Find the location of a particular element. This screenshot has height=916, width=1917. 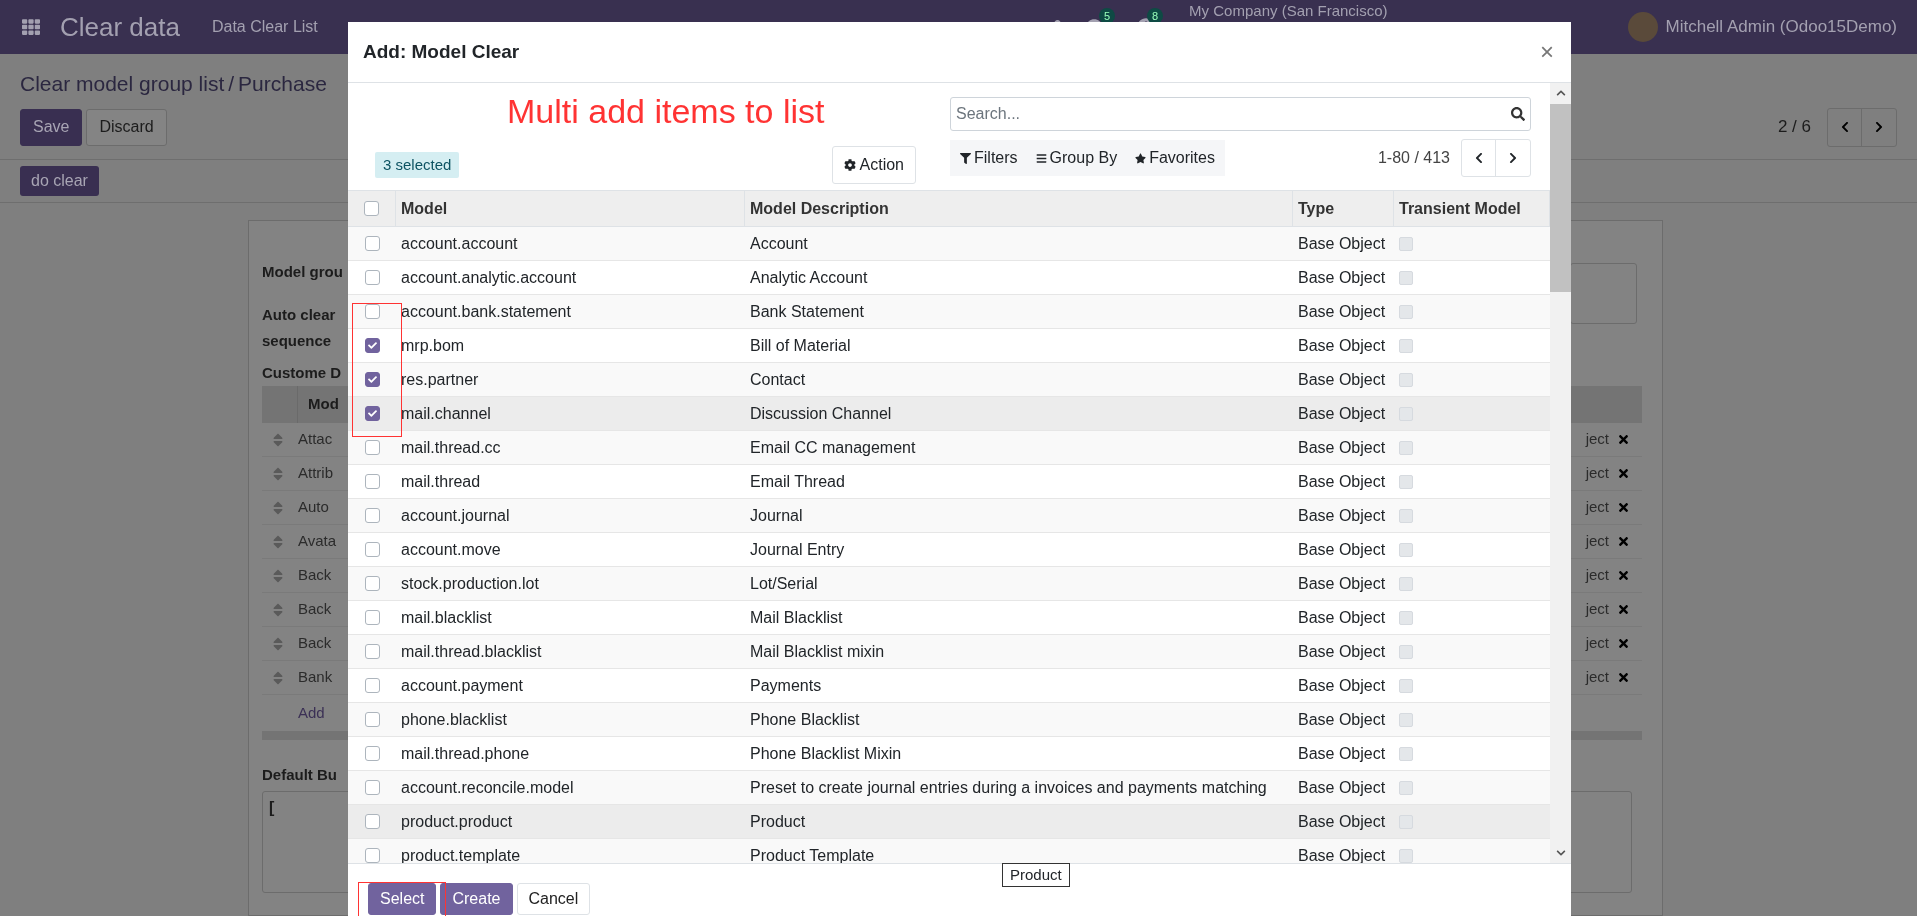

pager-value: 1-80 / 413 is located at coordinates (1413, 158).